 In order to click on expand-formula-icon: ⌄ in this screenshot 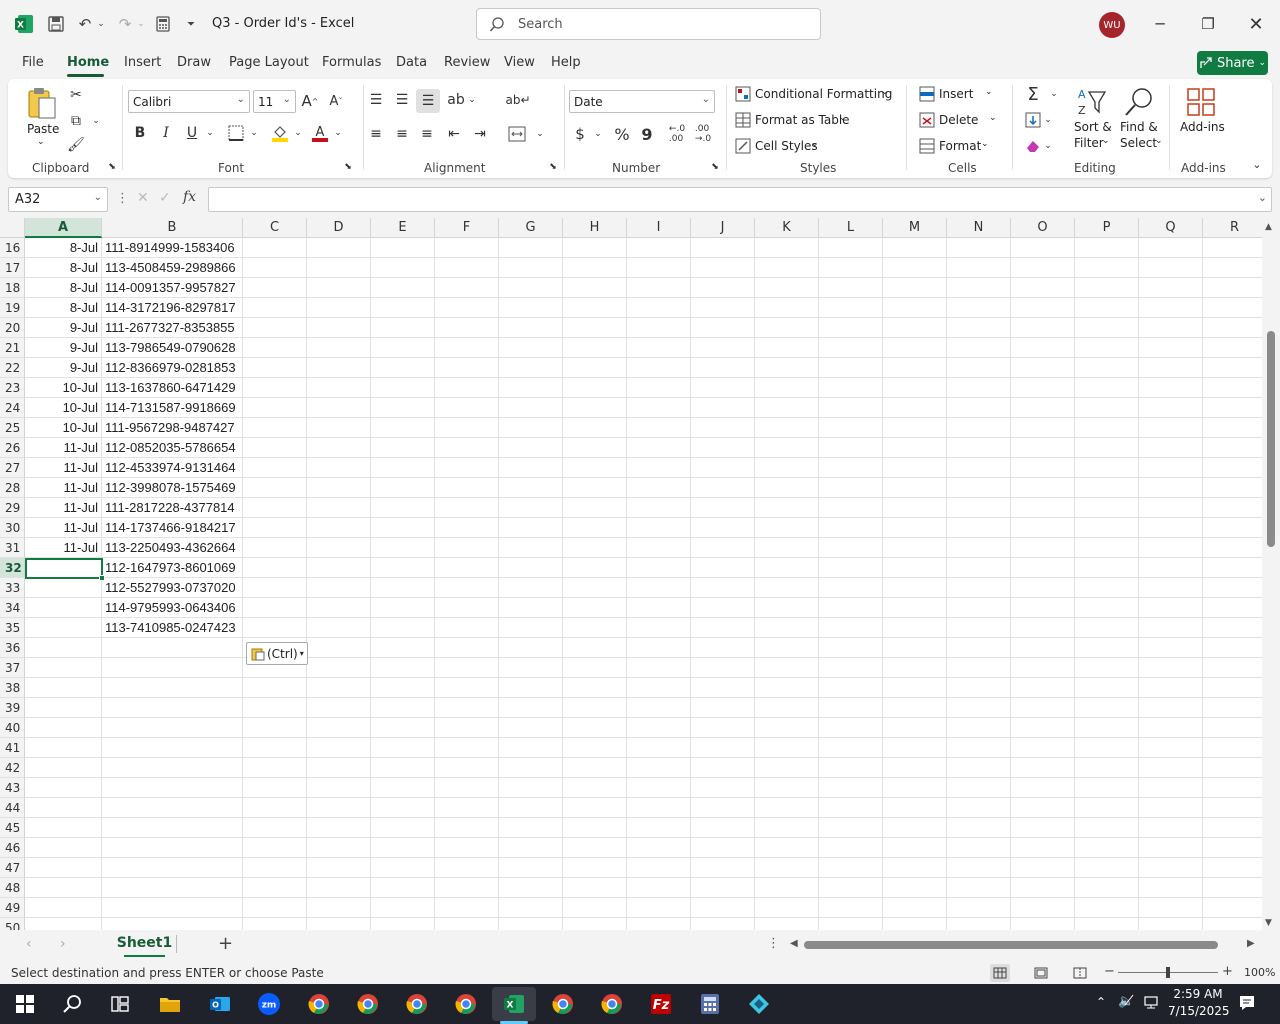, I will do `click(1262, 197)`.